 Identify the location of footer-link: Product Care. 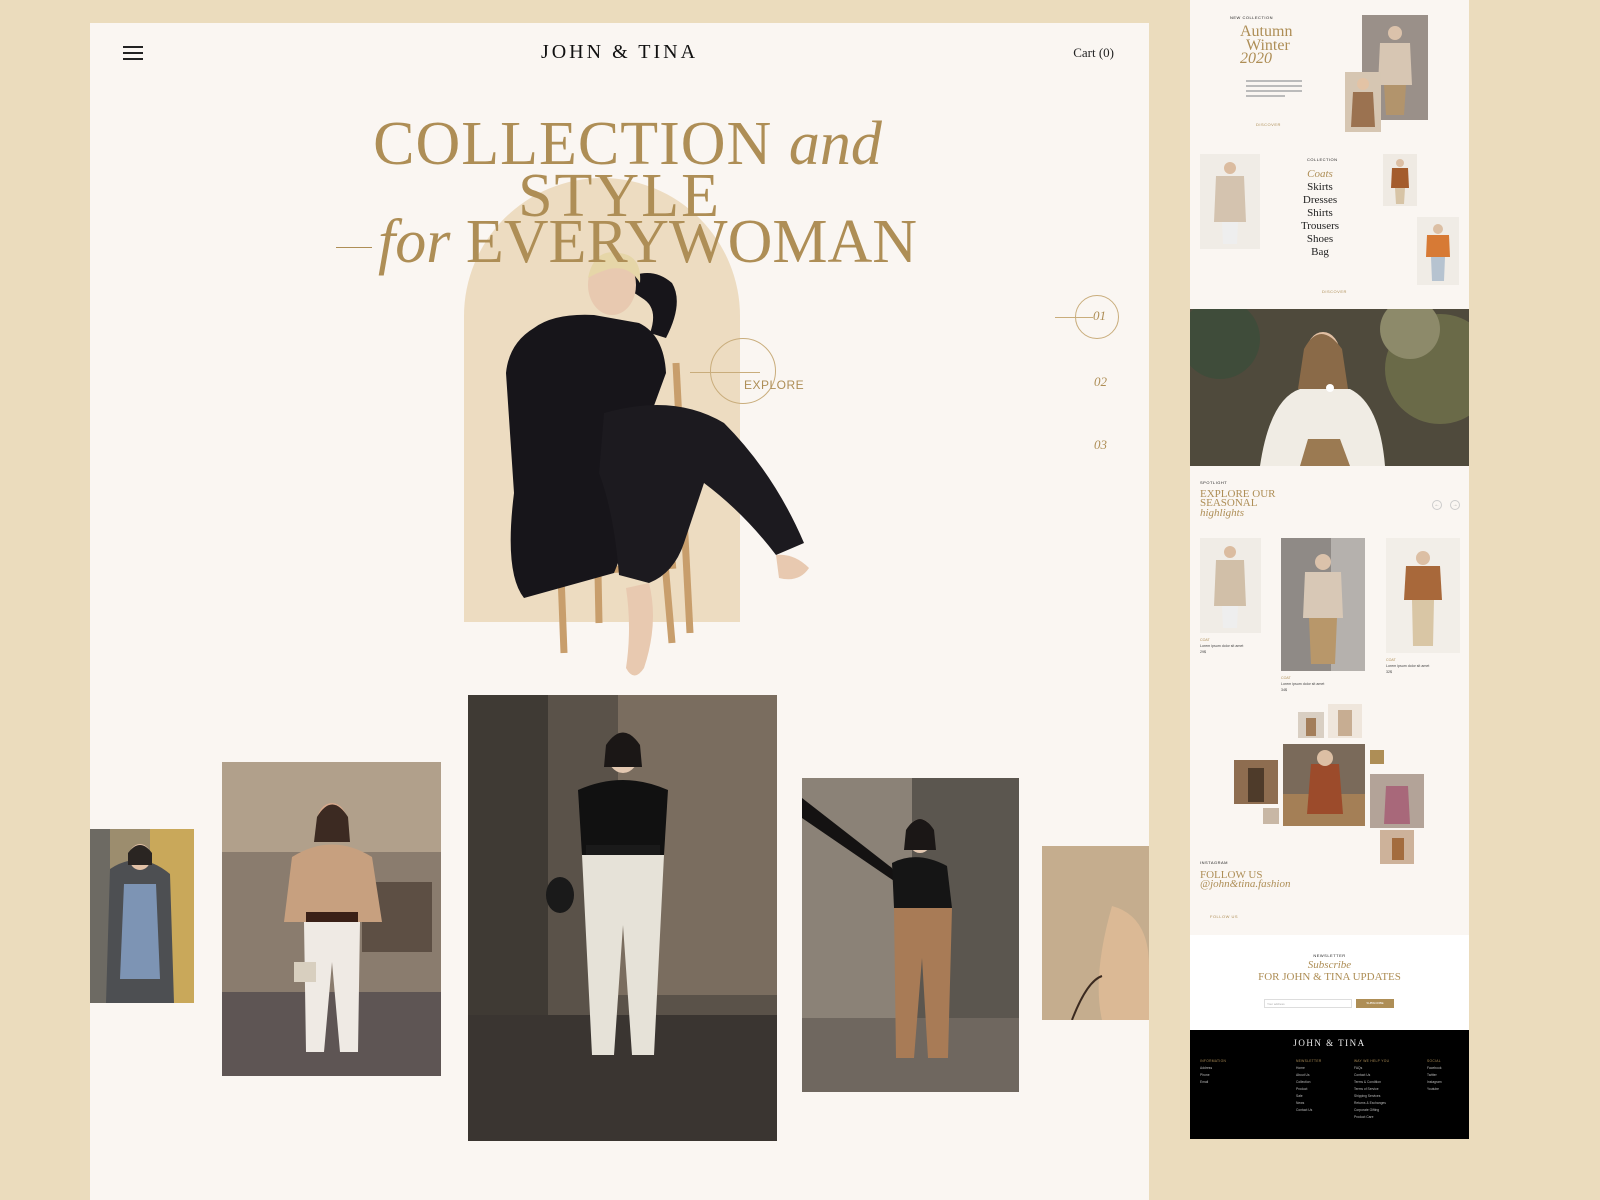
(1371, 1117).